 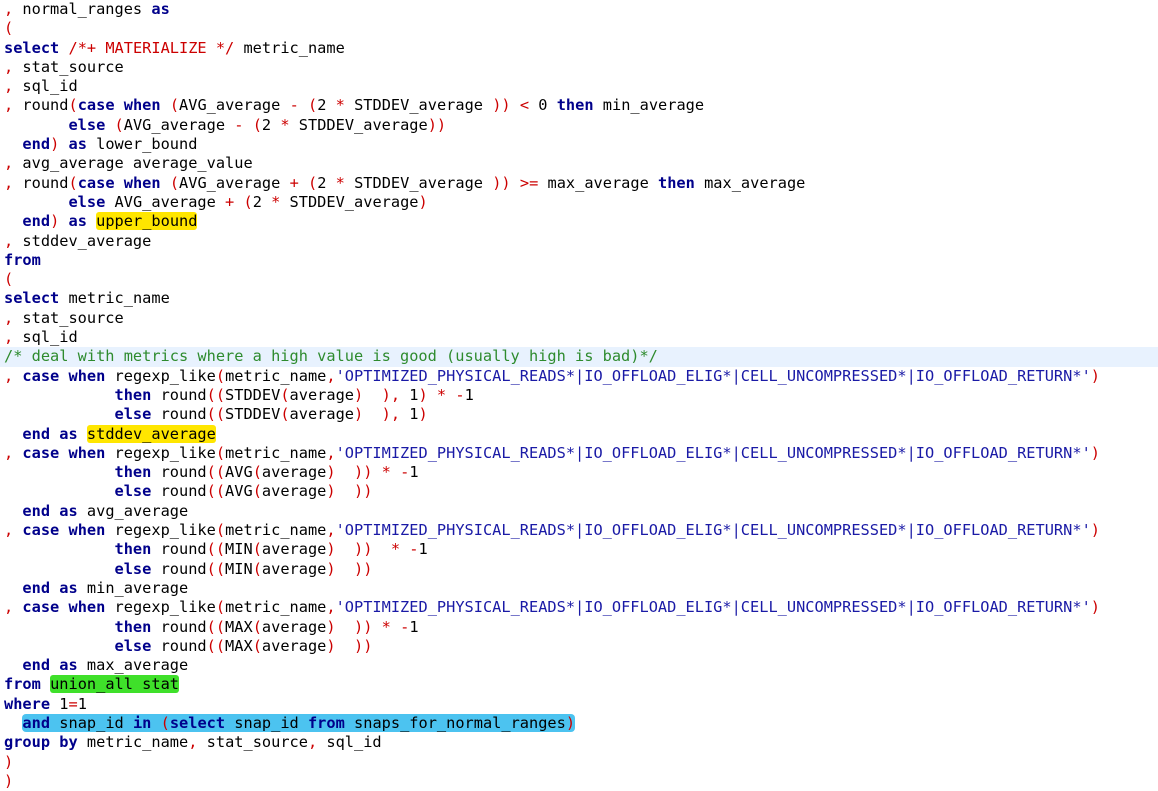 What do you see at coordinates (579, 511) in the screenshot?
I see `code-line: end as avg_average` at bounding box center [579, 511].